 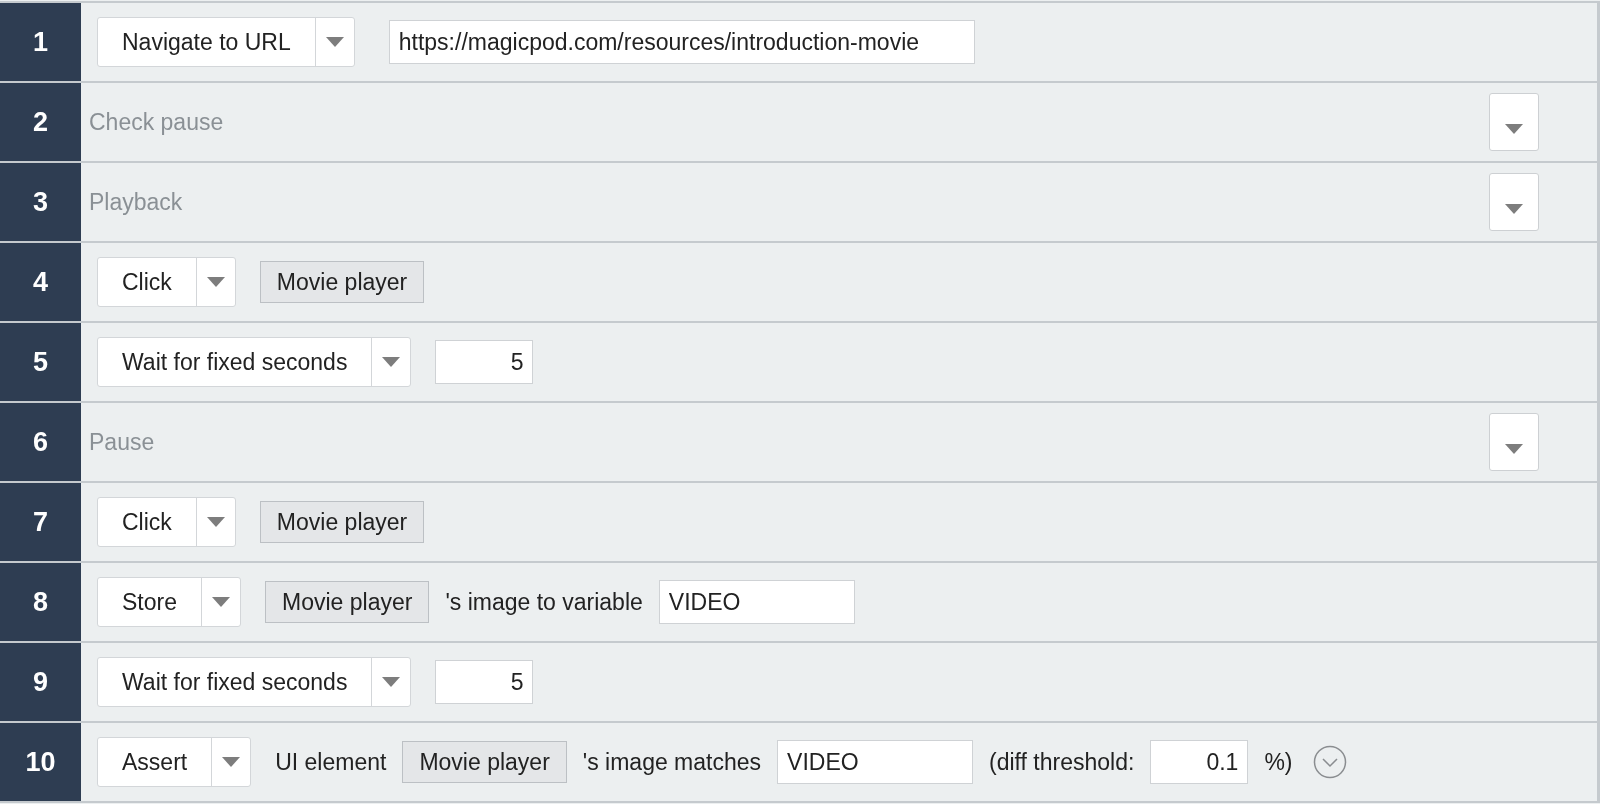 What do you see at coordinates (40, 42) in the screenshot?
I see `step-number: 1` at bounding box center [40, 42].